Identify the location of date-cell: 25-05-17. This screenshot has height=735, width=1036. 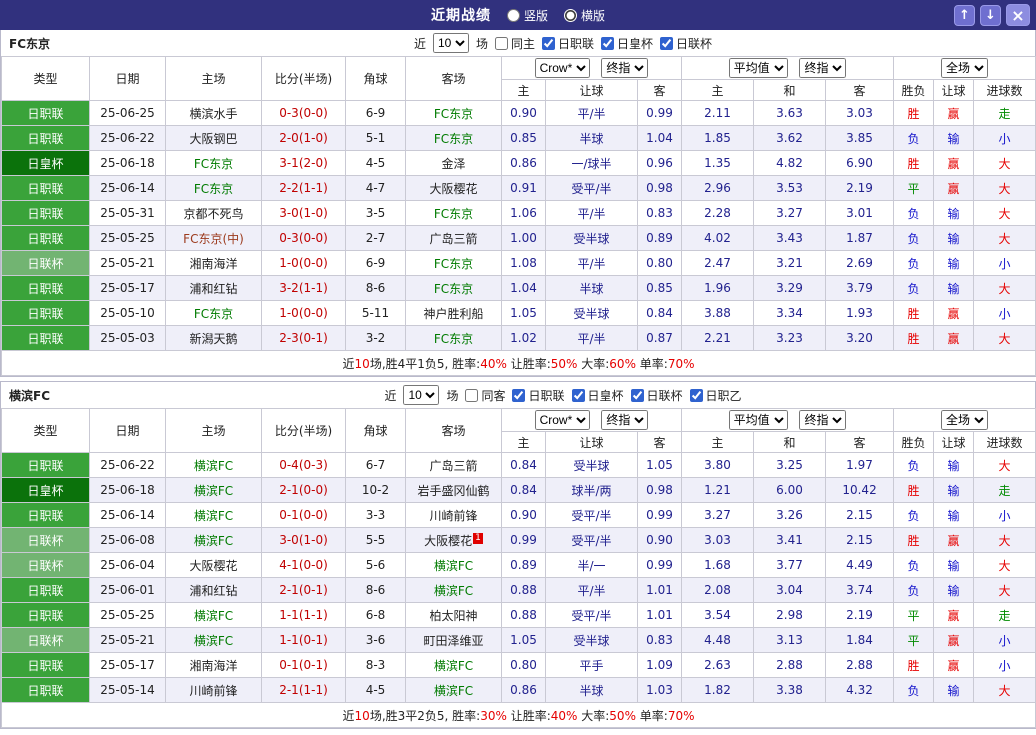
(127, 288).